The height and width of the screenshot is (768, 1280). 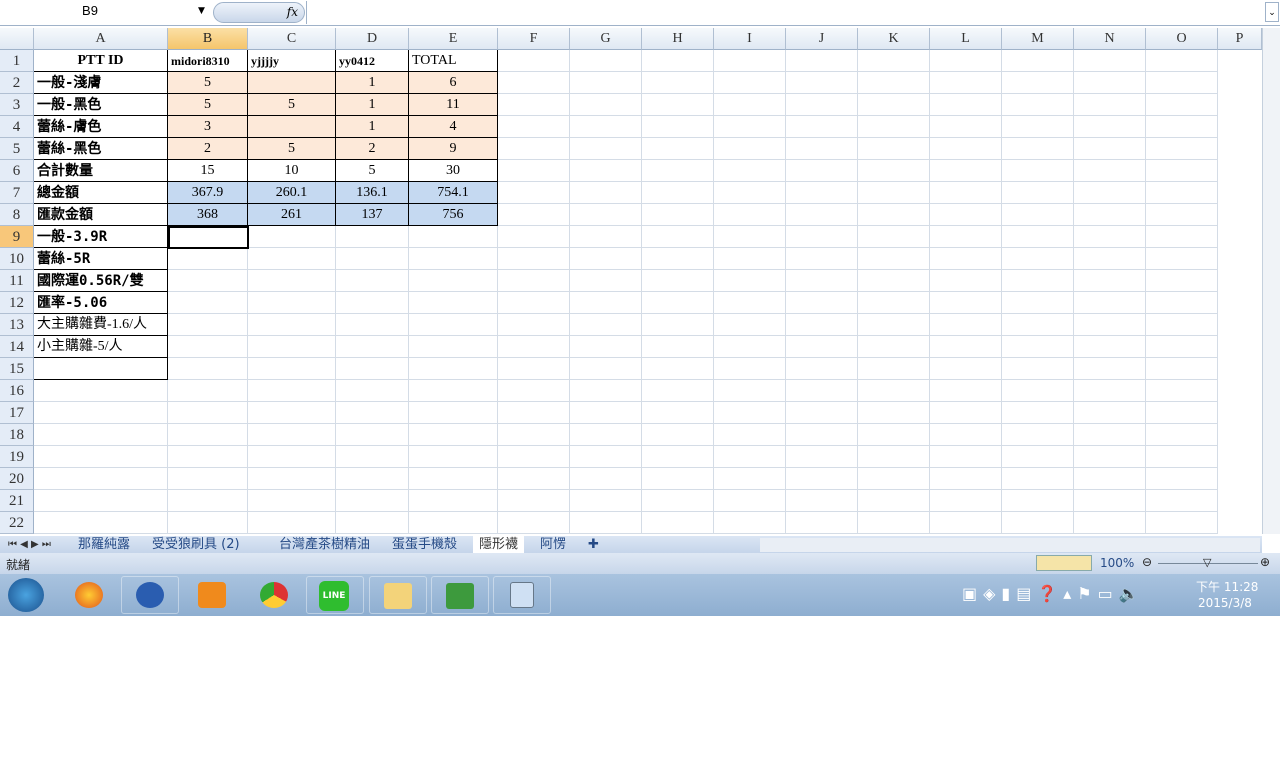 I want to click on cell-k14, so click(x=894, y=347).